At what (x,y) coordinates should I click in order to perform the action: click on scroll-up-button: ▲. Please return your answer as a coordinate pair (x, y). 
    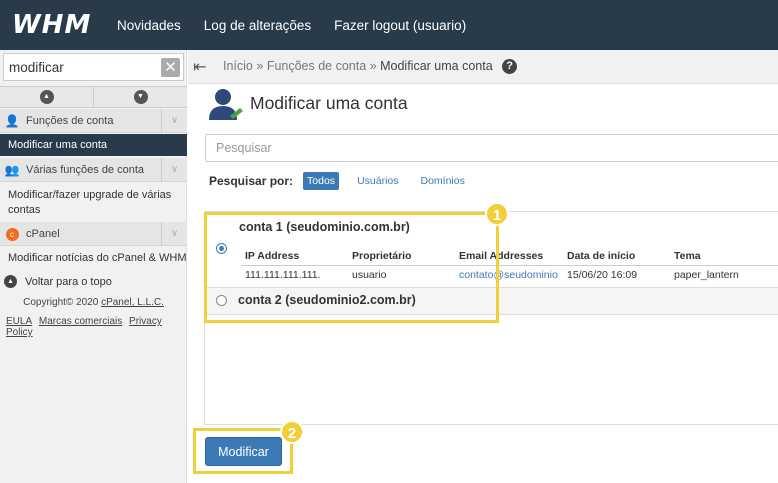
    Looking at the image, I should click on (46, 97).